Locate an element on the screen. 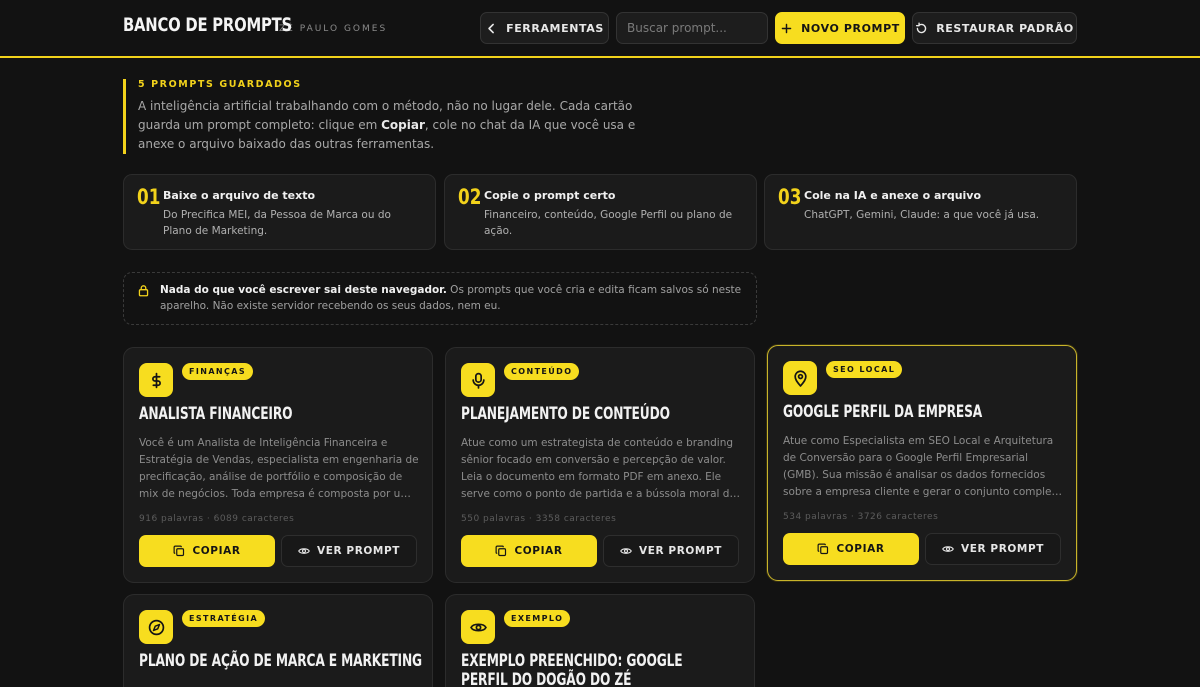 The image size is (1200, 687). step-title: Copie o prompt certo is located at coordinates (550, 195).